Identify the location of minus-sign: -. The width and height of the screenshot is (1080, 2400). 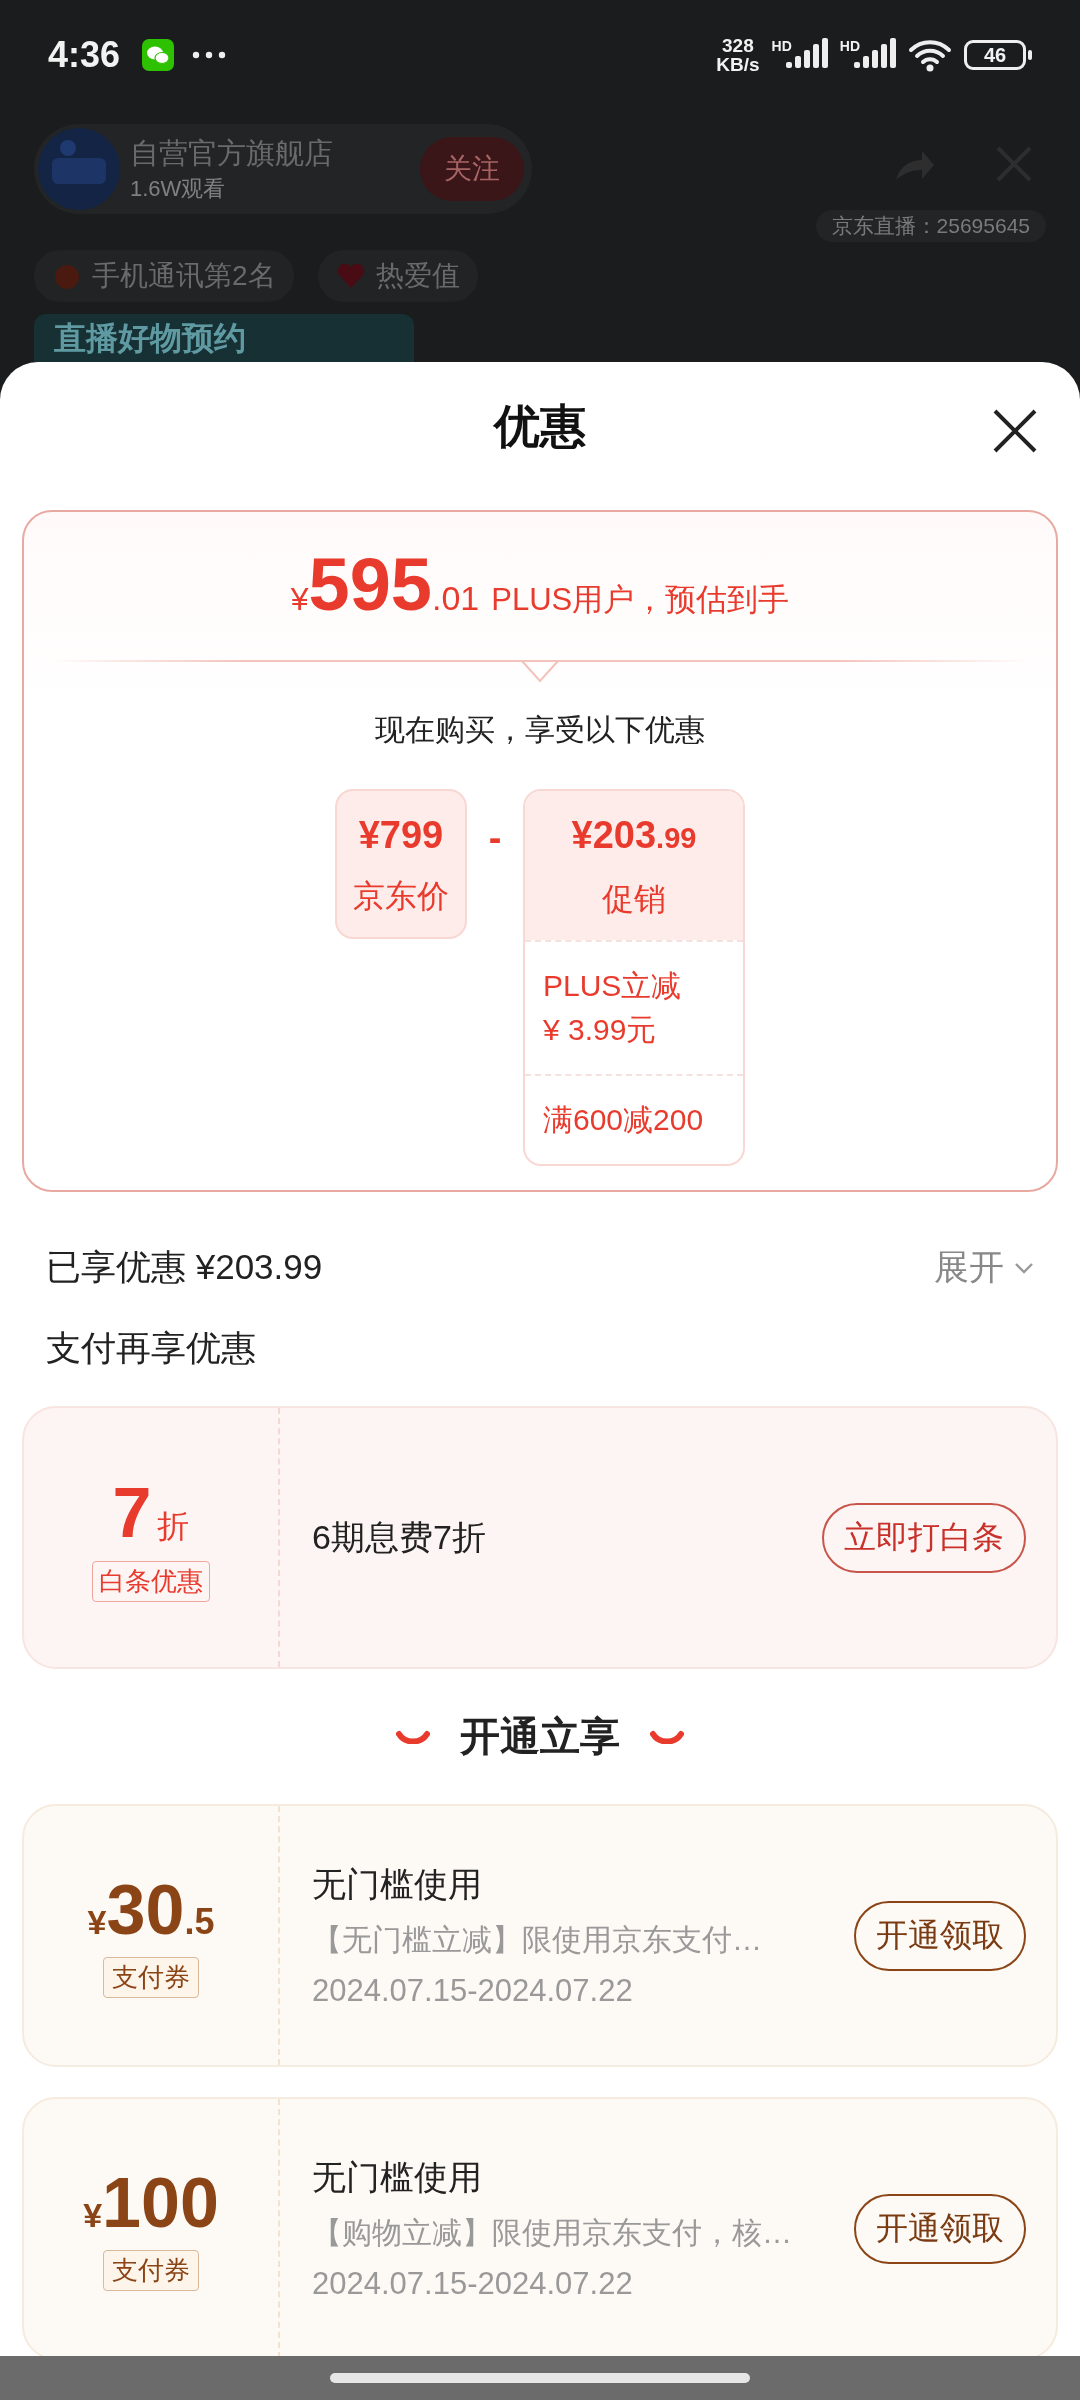
(495, 838).